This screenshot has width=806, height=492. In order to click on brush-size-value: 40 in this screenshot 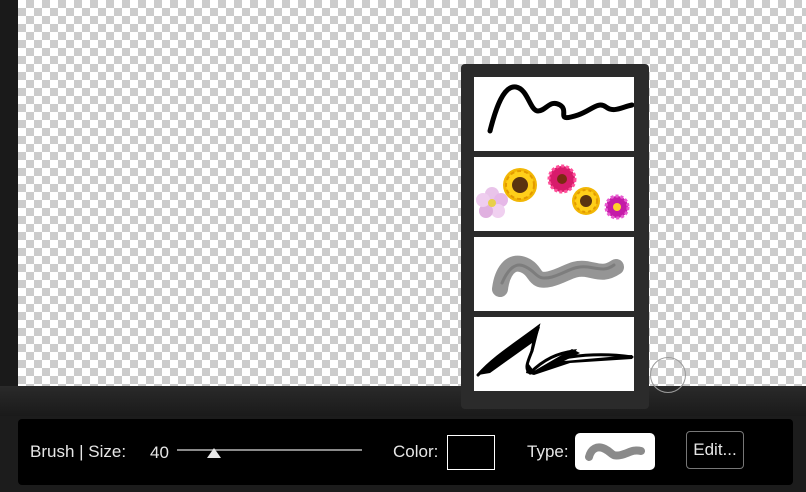, I will do `click(159, 452)`.